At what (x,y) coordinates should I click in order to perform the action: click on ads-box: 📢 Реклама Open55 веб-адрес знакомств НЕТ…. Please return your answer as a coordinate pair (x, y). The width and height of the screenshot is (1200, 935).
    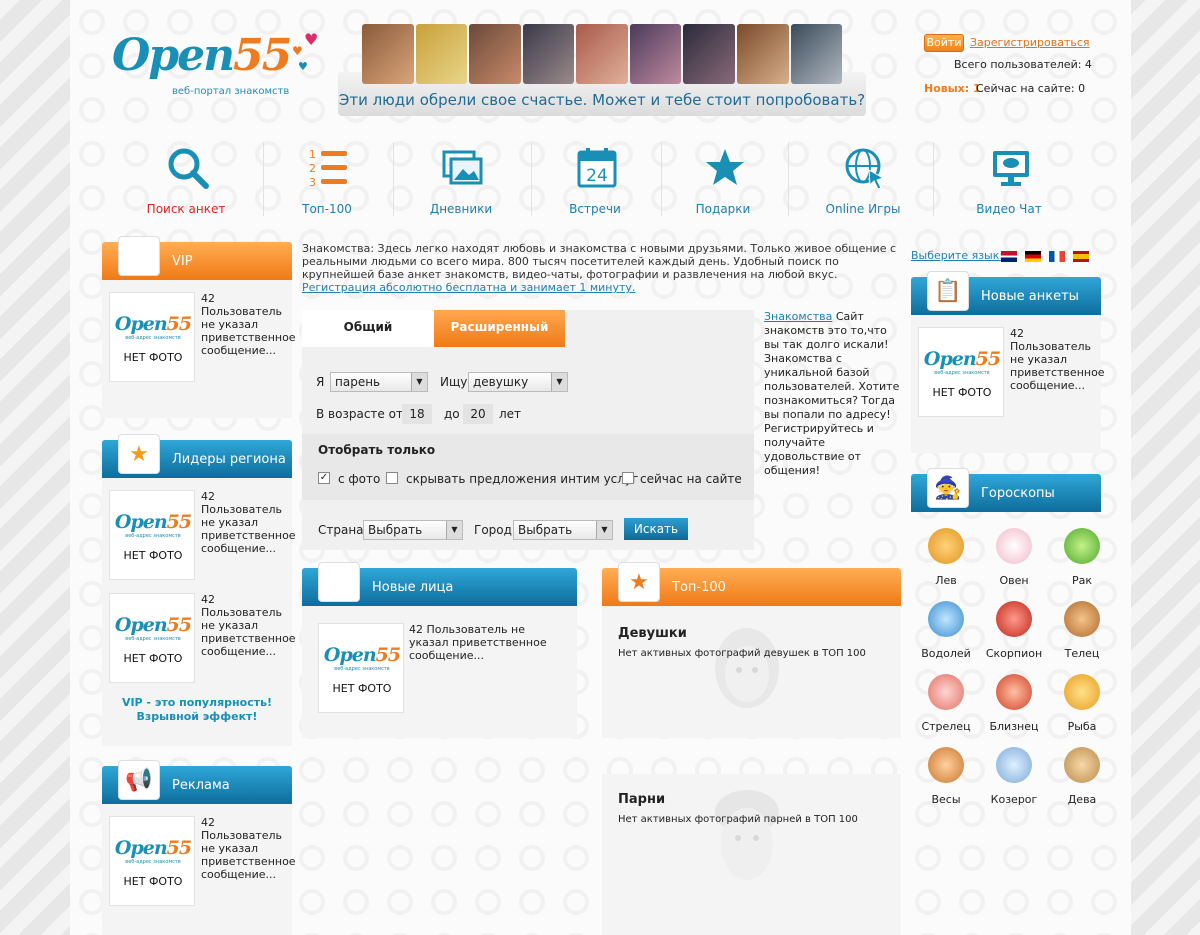
    Looking at the image, I should click on (199, 847).